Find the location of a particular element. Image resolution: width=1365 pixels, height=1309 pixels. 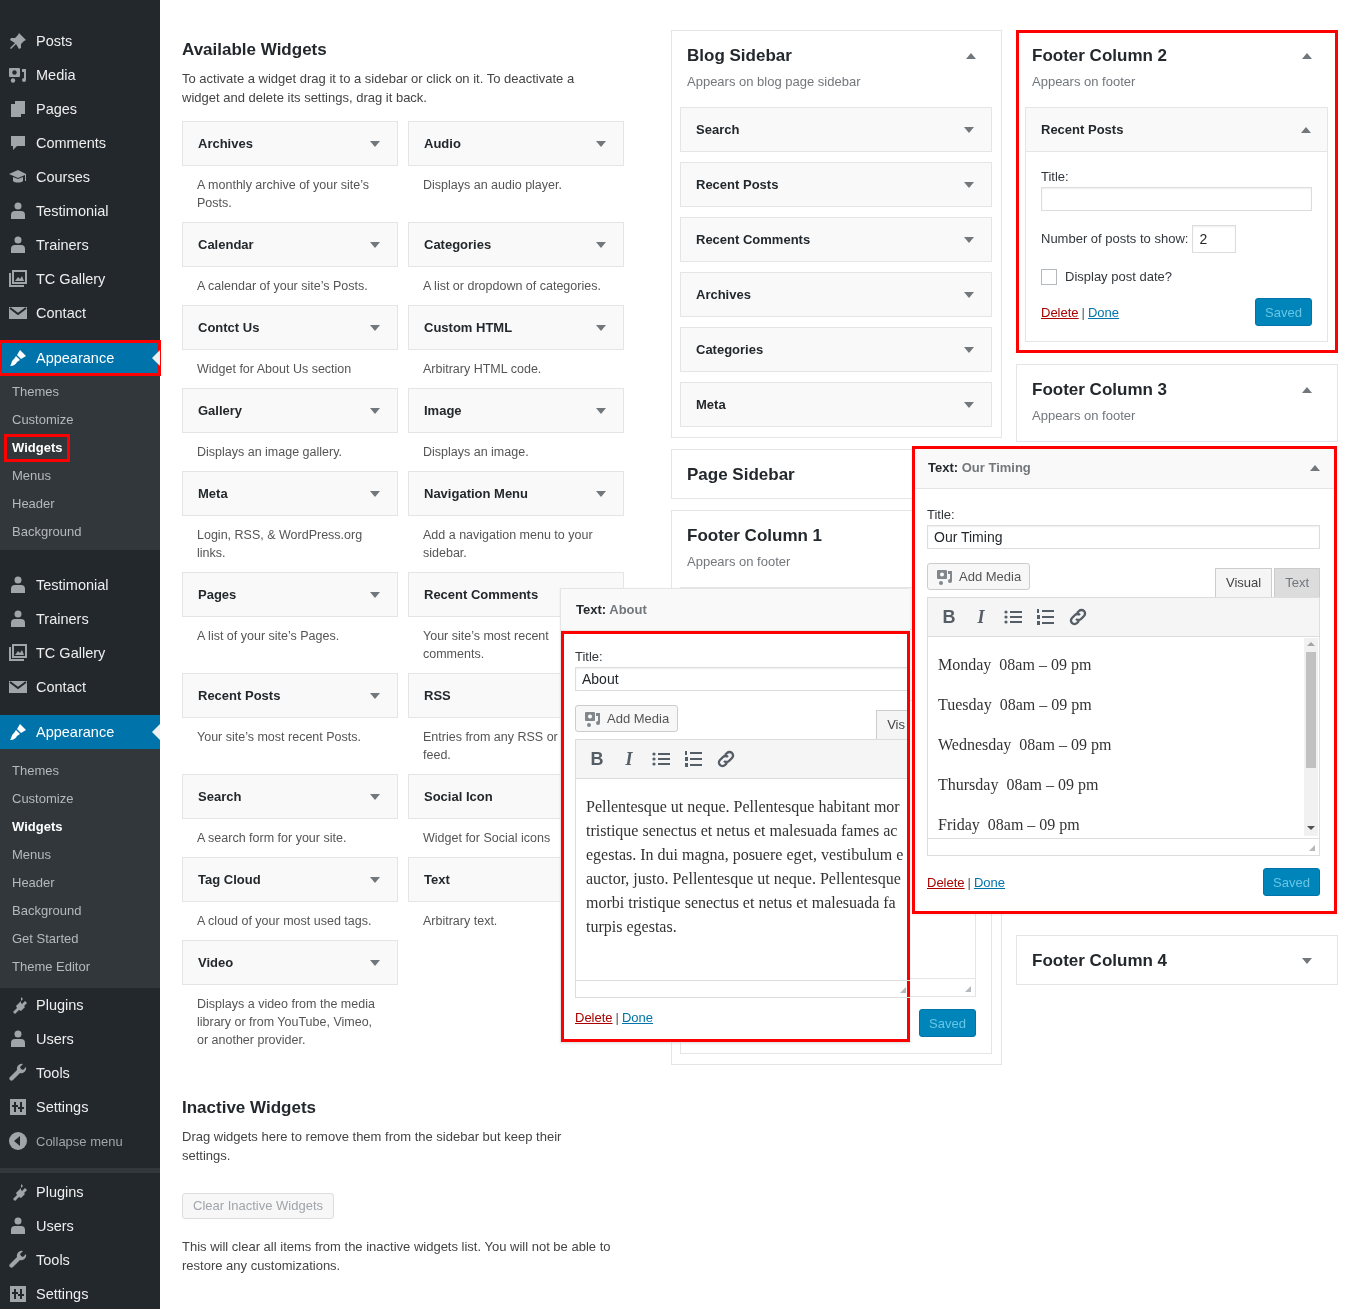

title-field: Our Timing is located at coordinates (1123, 537).